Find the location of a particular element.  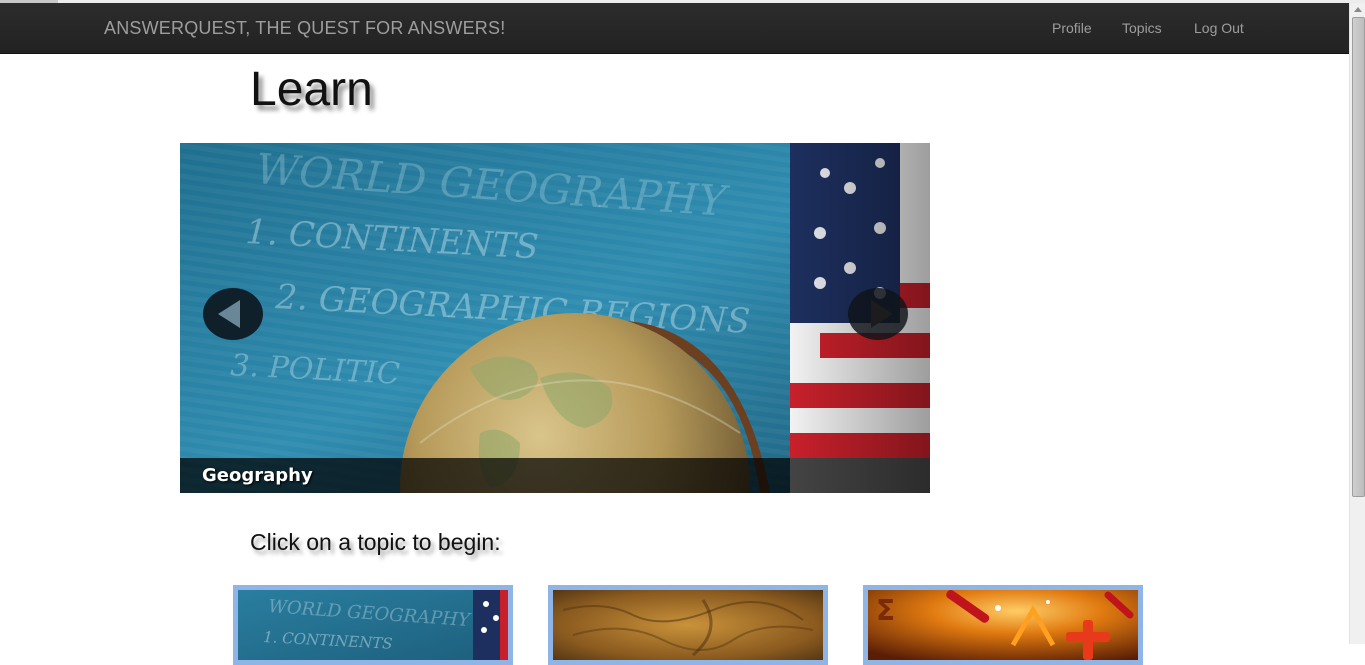

carousel-prev-button is located at coordinates (233, 314).